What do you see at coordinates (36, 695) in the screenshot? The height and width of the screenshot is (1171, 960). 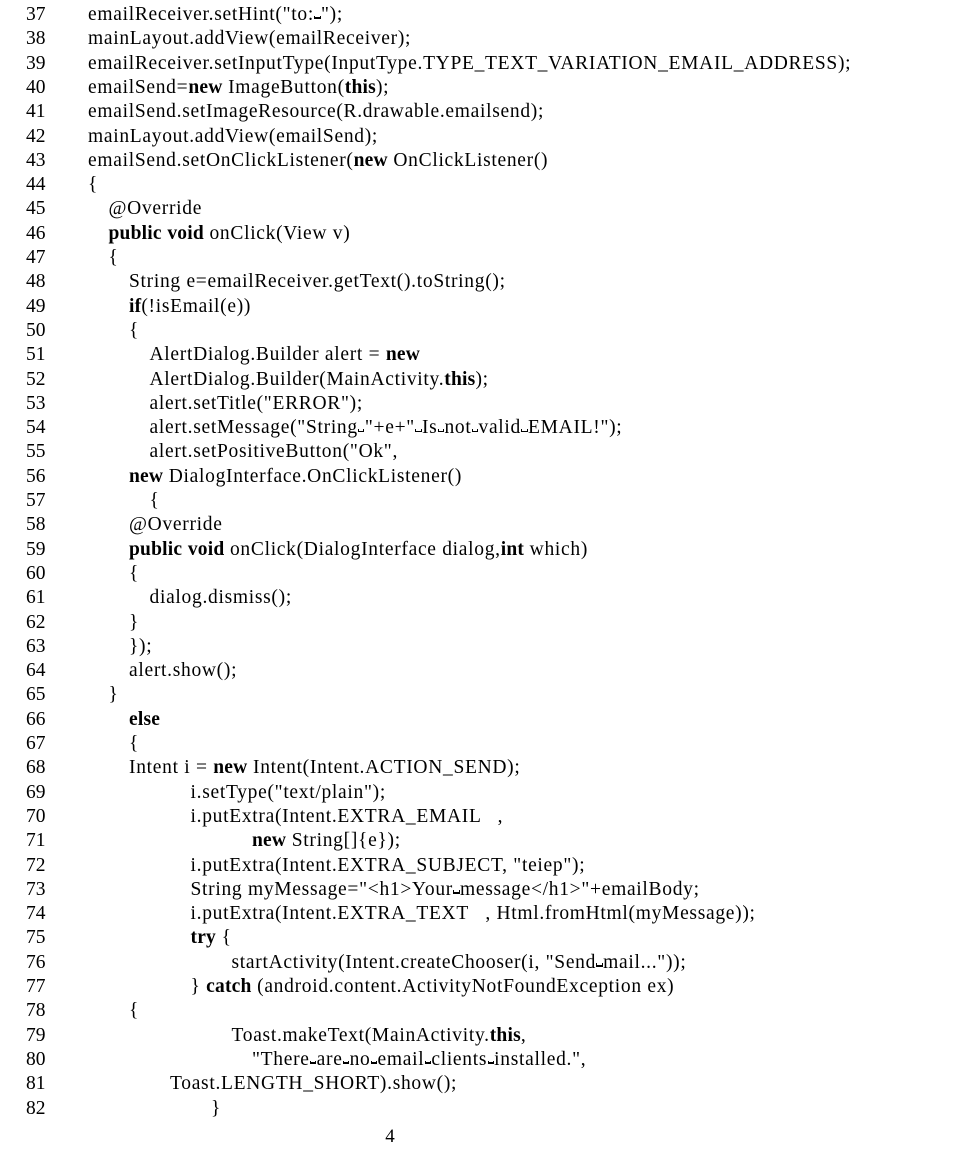 I see `line-number: 65` at bounding box center [36, 695].